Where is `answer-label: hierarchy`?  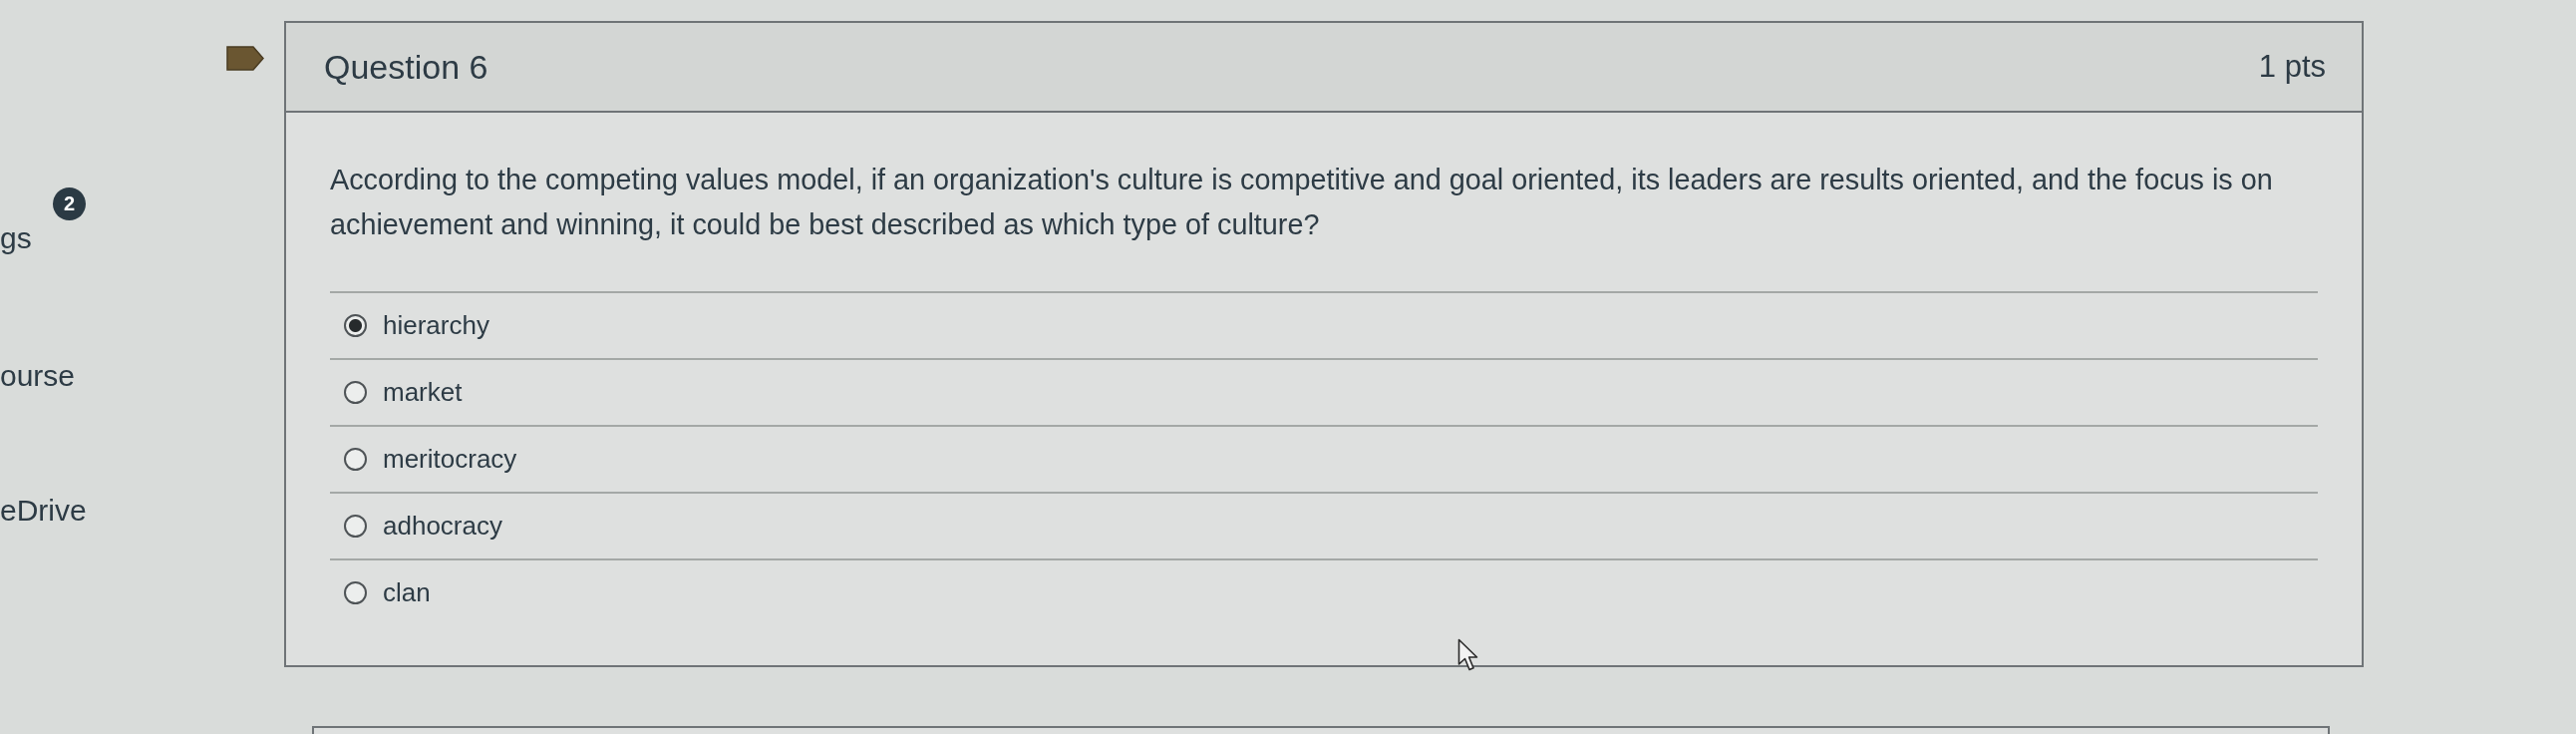 answer-label: hierarchy is located at coordinates (436, 325).